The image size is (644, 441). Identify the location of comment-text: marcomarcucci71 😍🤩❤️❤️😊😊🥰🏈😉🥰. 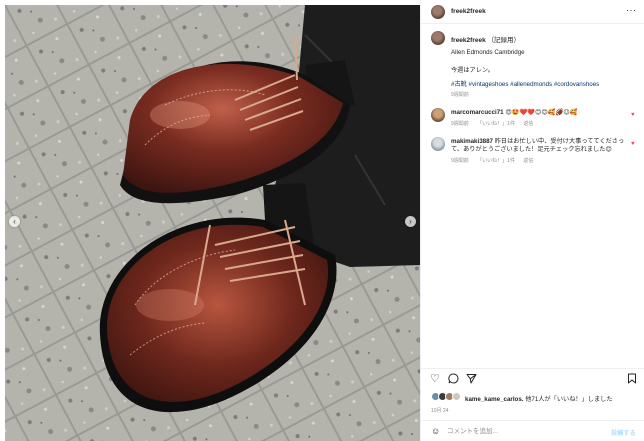
(541, 113).